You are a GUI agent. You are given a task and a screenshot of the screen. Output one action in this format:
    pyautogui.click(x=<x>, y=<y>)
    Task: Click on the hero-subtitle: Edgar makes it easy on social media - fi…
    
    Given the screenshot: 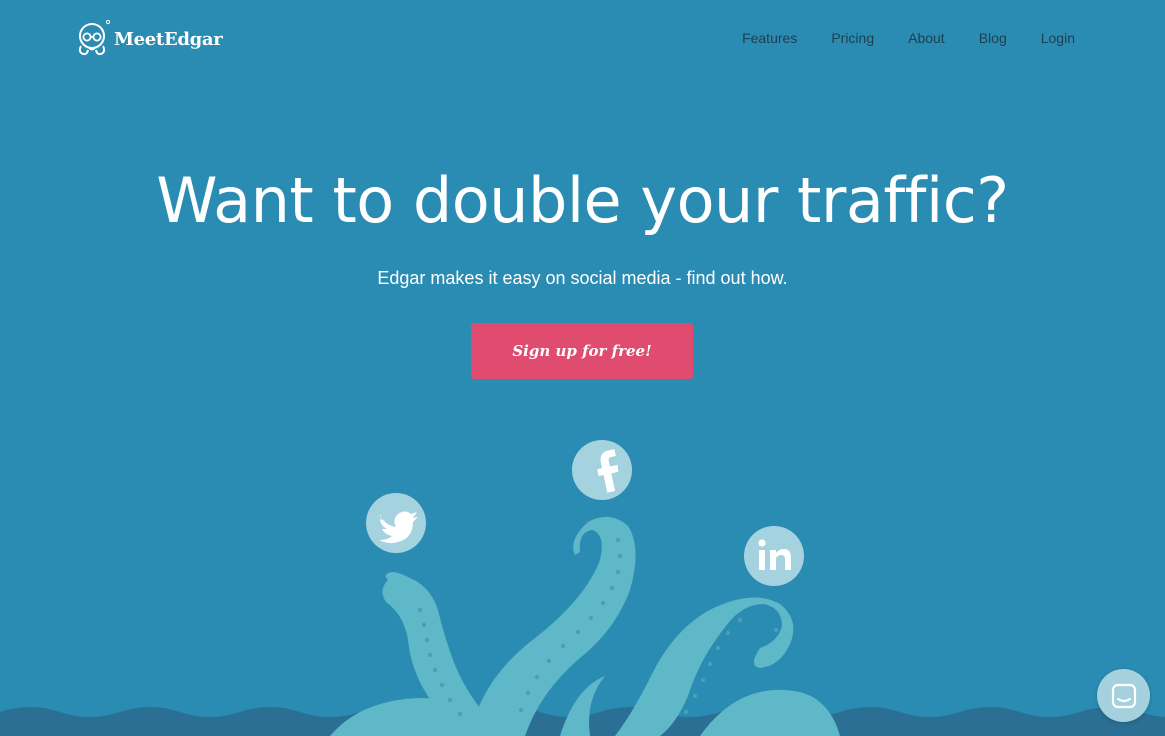 What is the action you would take?
    pyautogui.click(x=582, y=278)
    